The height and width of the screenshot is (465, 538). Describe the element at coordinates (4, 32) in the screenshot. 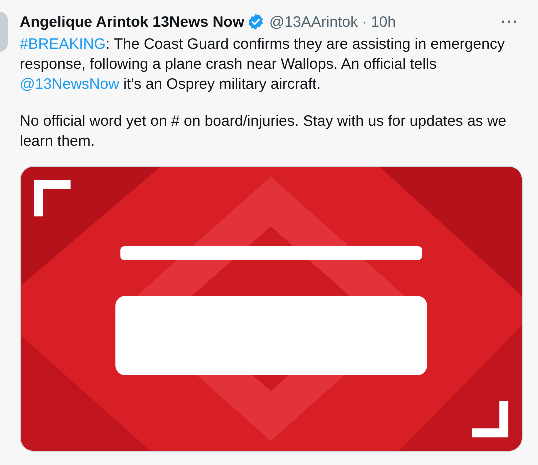

I see `avatar` at that location.